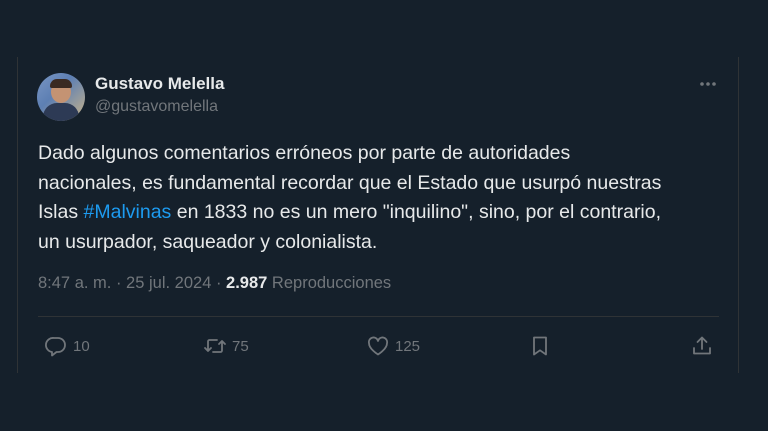  I want to click on retweet-count: 75, so click(240, 346).